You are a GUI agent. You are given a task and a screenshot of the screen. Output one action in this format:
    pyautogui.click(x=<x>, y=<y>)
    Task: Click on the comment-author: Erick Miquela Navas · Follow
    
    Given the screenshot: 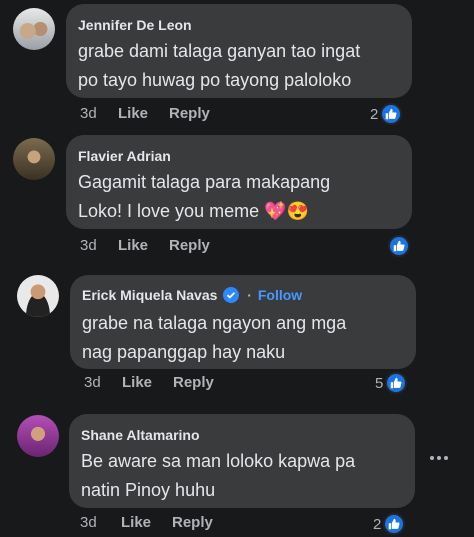 What is the action you would take?
    pyautogui.click(x=192, y=295)
    